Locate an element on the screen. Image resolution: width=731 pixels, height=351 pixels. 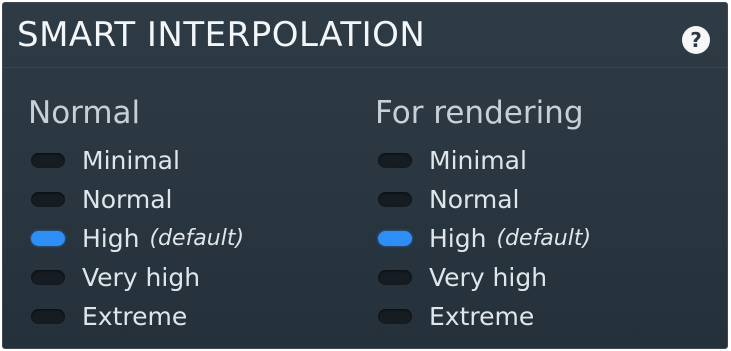
column-title-rendering: For rendering is located at coordinates (479, 113).